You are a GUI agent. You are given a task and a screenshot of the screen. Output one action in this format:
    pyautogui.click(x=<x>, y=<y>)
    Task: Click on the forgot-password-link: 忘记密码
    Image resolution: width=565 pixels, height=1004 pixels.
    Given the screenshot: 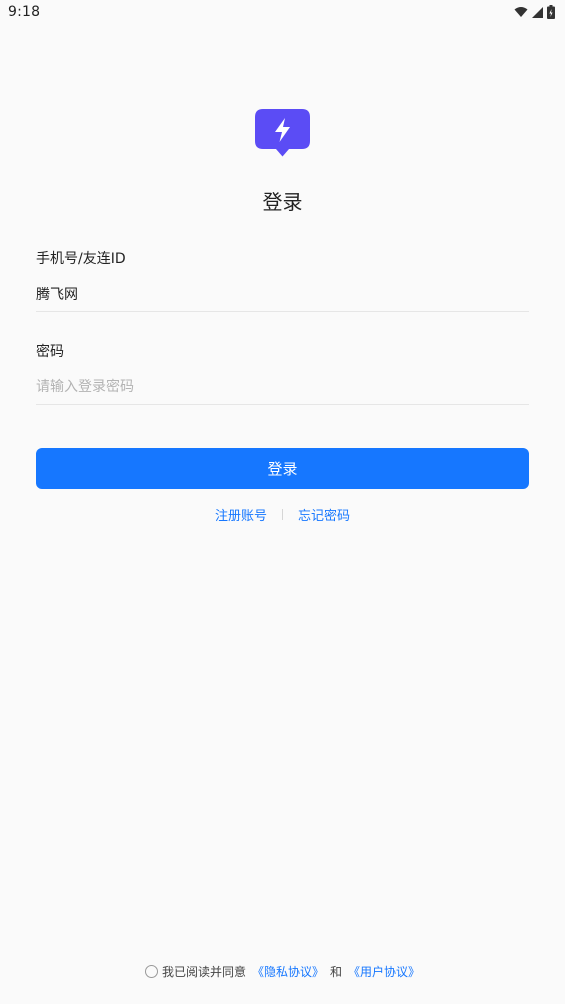 What is the action you would take?
    pyautogui.click(x=324, y=514)
    